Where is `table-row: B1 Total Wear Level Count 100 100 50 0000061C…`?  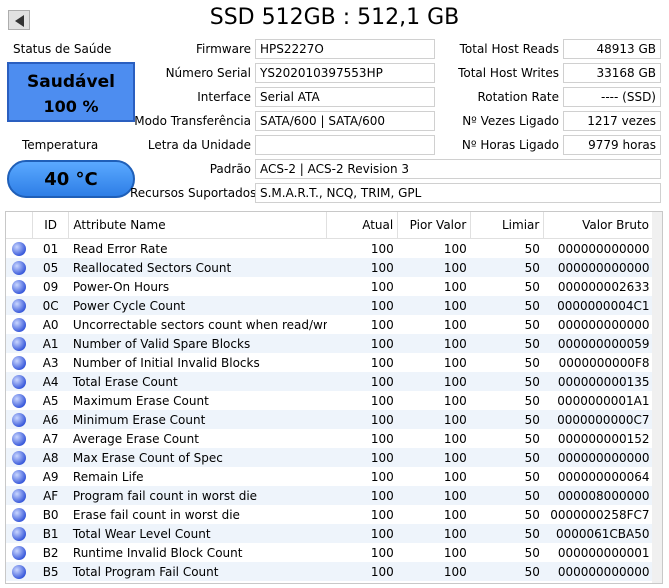 table-row: B1 Total Wear Level Count 100 100 50 0000061C… is located at coordinates (330, 533).